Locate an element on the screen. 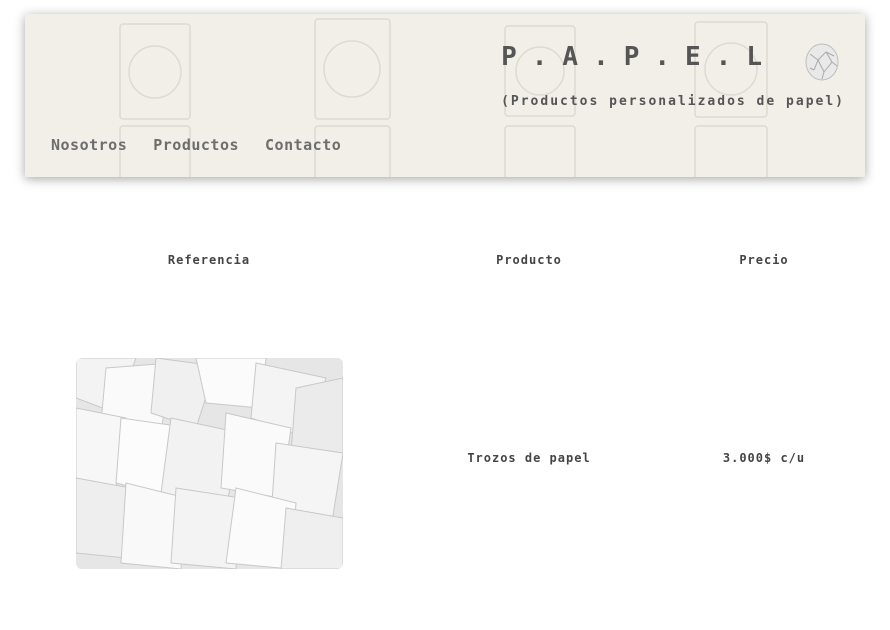 The height and width of the screenshot is (630, 890). paper-ball-icon is located at coordinates (822, 62).